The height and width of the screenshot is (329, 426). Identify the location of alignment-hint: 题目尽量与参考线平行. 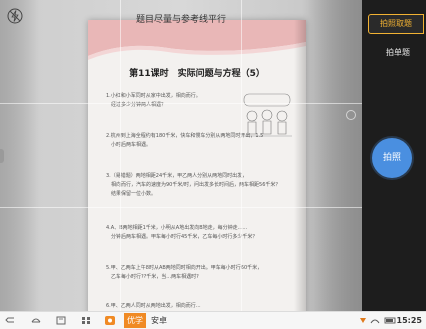
(180, 20).